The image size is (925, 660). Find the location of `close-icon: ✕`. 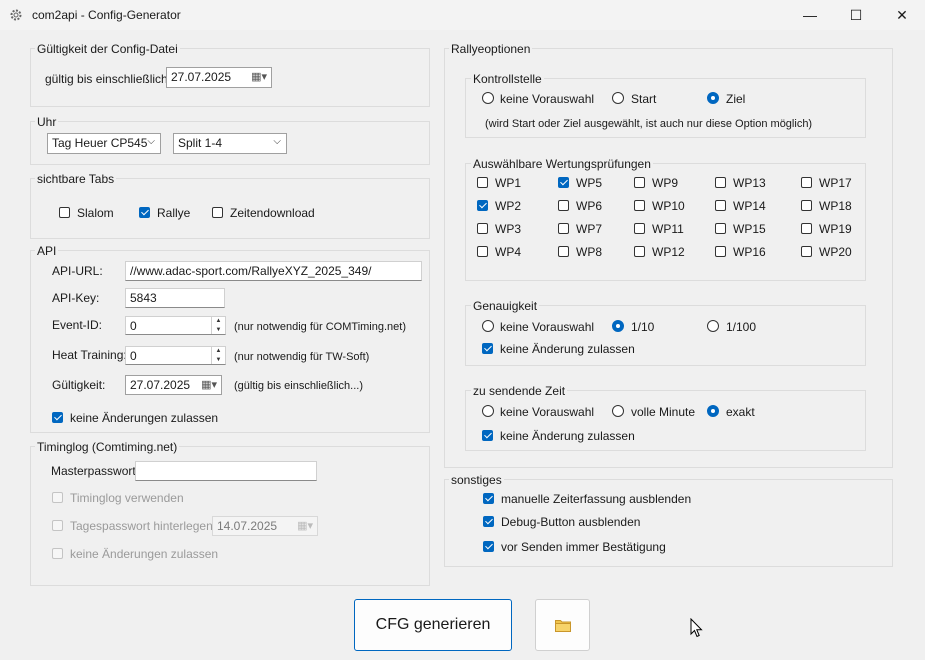

close-icon: ✕ is located at coordinates (902, 14).